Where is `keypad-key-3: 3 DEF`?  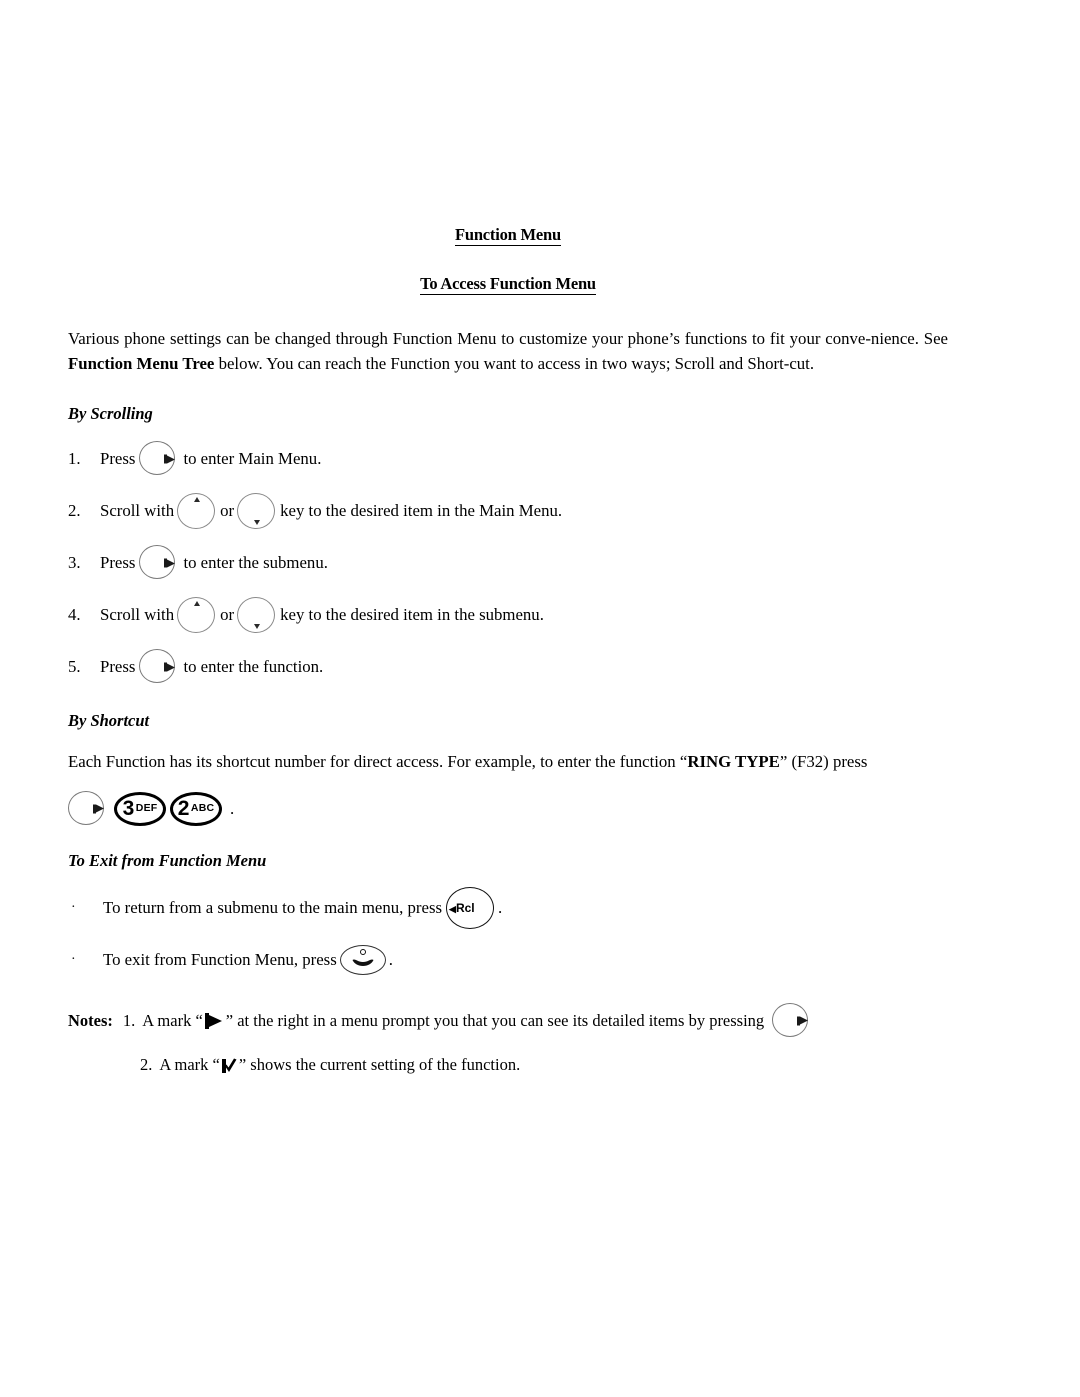
keypad-key-3: 3 DEF is located at coordinates (140, 808).